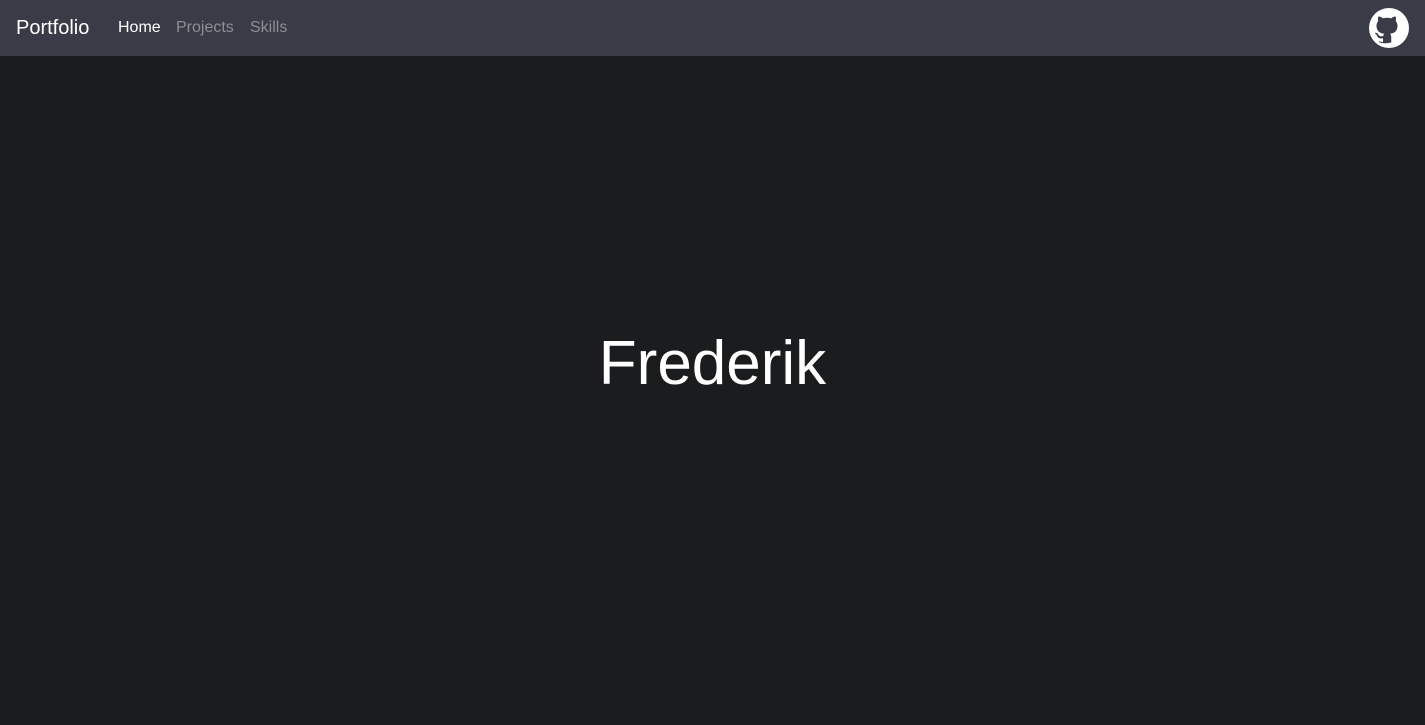 Image resolution: width=1425 pixels, height=725 pixels. I want to click on github-icon, so click(1389, 28).